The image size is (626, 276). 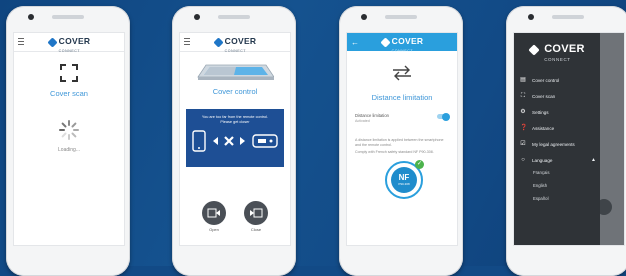 What do you see at coordinates (553, 144) in the screenshot?
I see `menu-item-label: My legal agreements` at bounding box center [553, 144].